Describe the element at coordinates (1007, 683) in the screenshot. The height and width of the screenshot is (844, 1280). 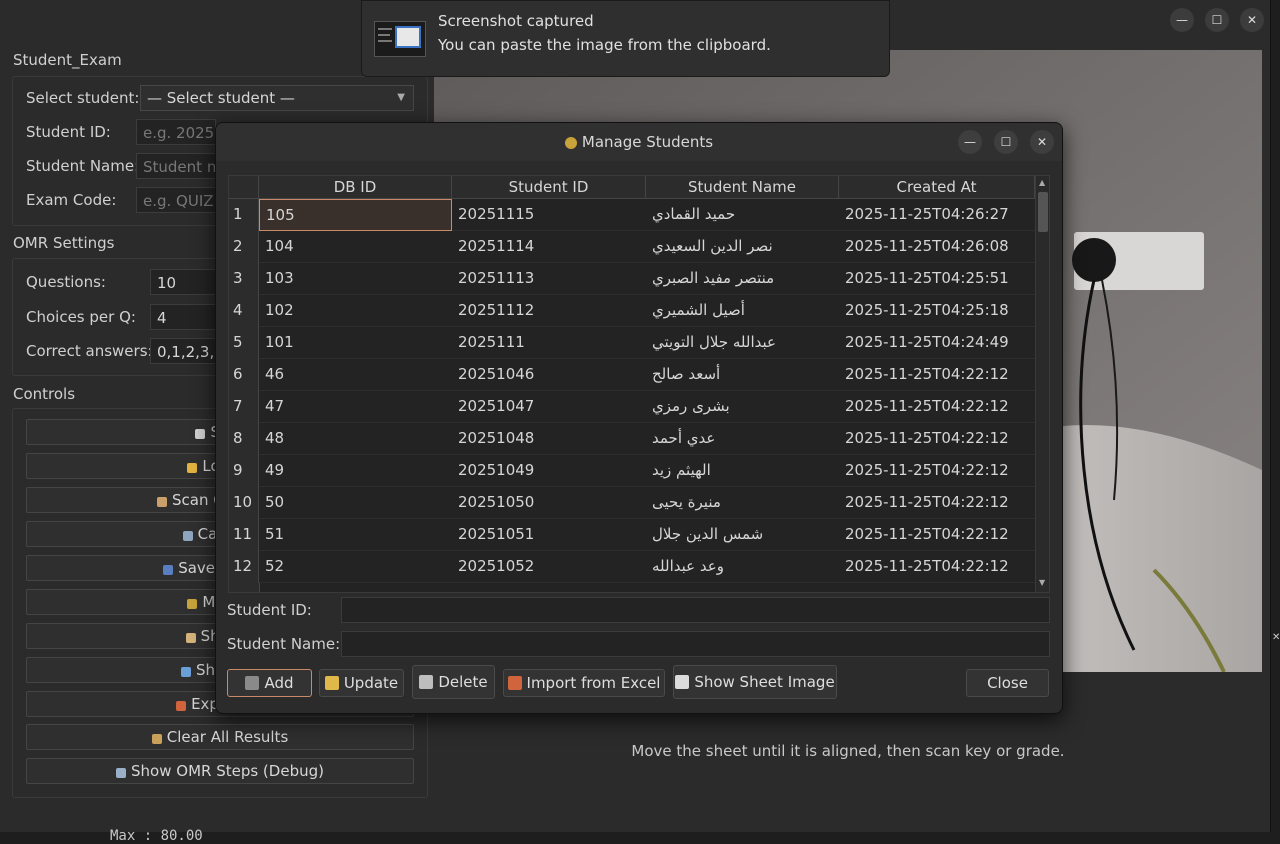
I see `dialog-close-button: Close` at that location.